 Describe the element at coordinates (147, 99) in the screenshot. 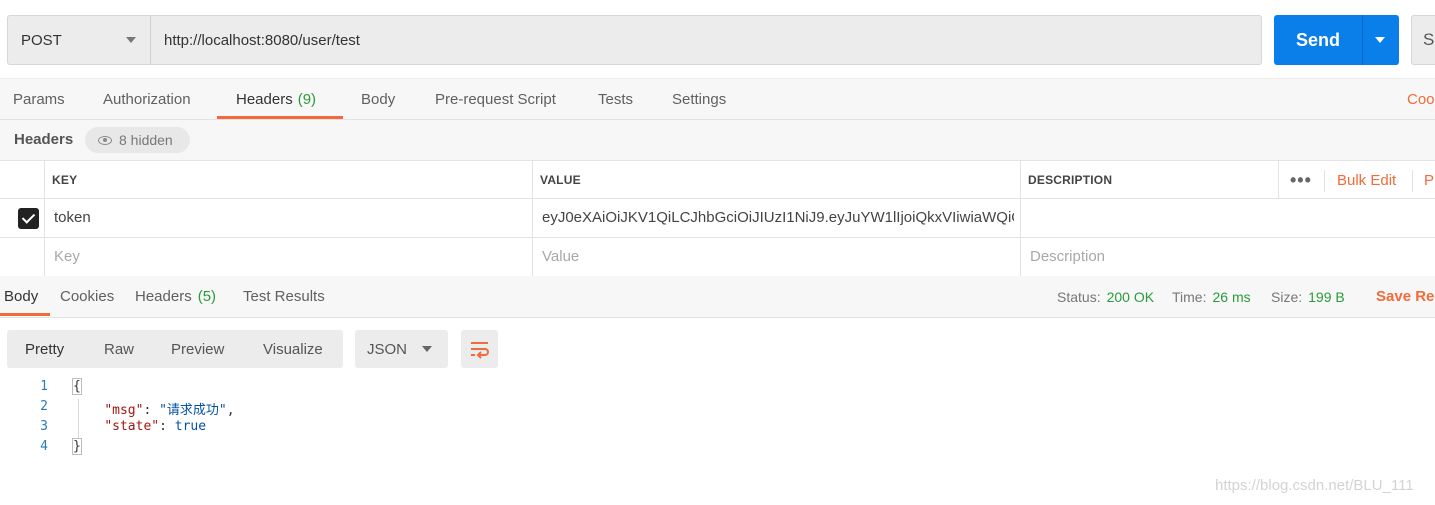

I see `tab-authorization: Authorization` at that location.